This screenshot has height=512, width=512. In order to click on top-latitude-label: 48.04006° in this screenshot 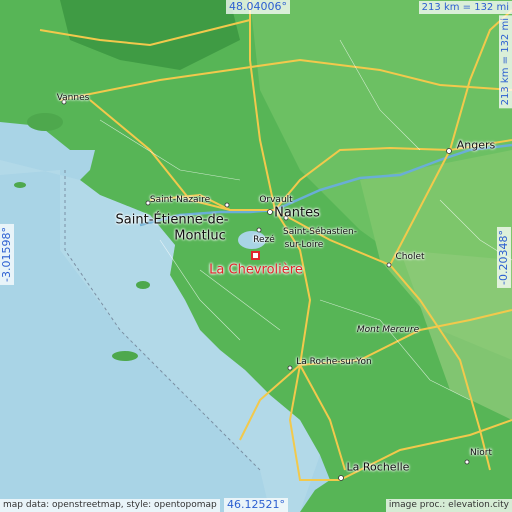, I will do `click(258, 7)`.